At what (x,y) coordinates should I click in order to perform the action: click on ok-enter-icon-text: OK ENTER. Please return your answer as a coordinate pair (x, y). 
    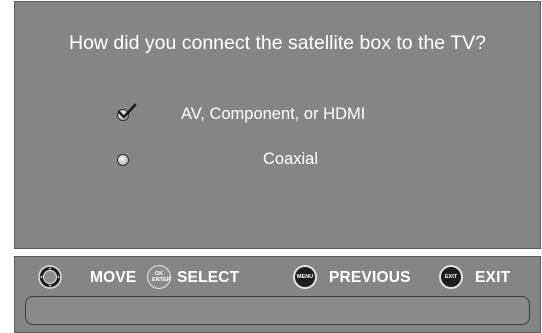
    Looking at the image, I should click on (161, 277).